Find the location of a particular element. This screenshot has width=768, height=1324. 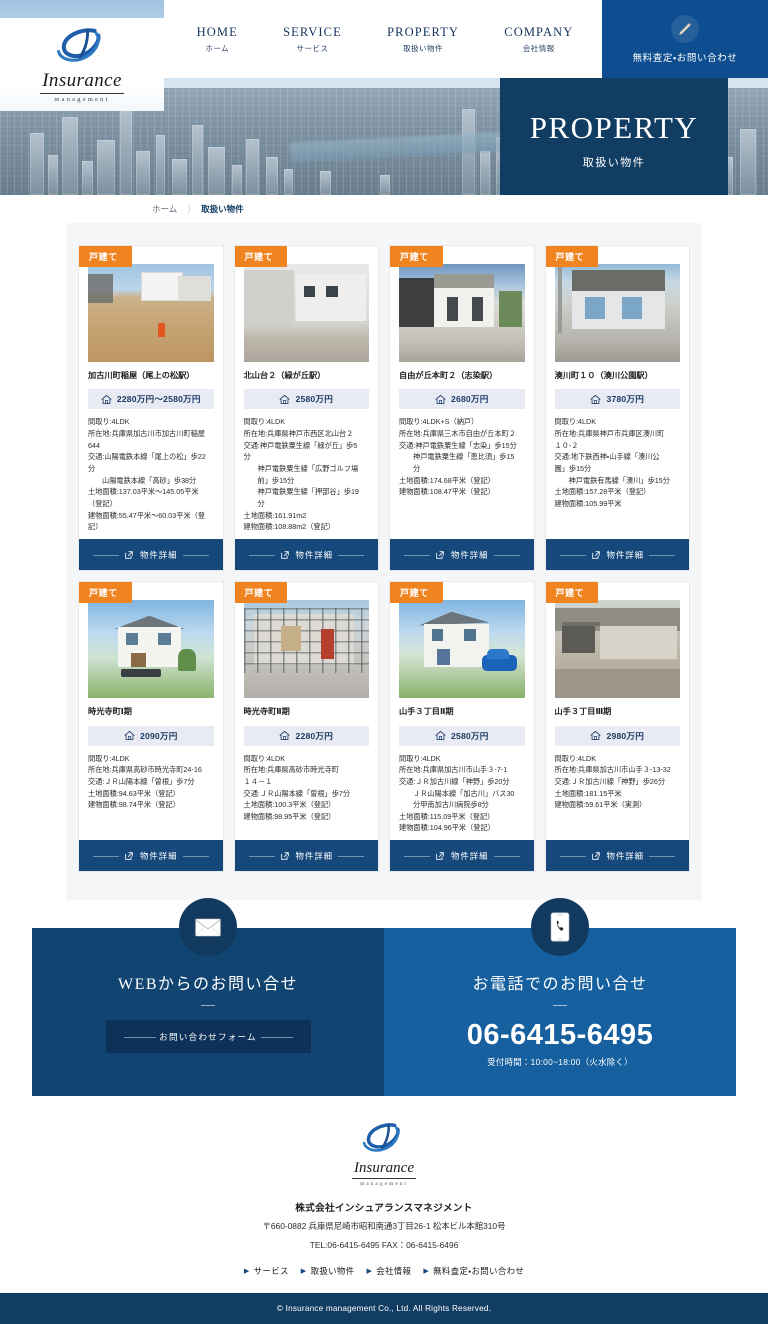

modern-house-photo is located at coordinates (462, 313).